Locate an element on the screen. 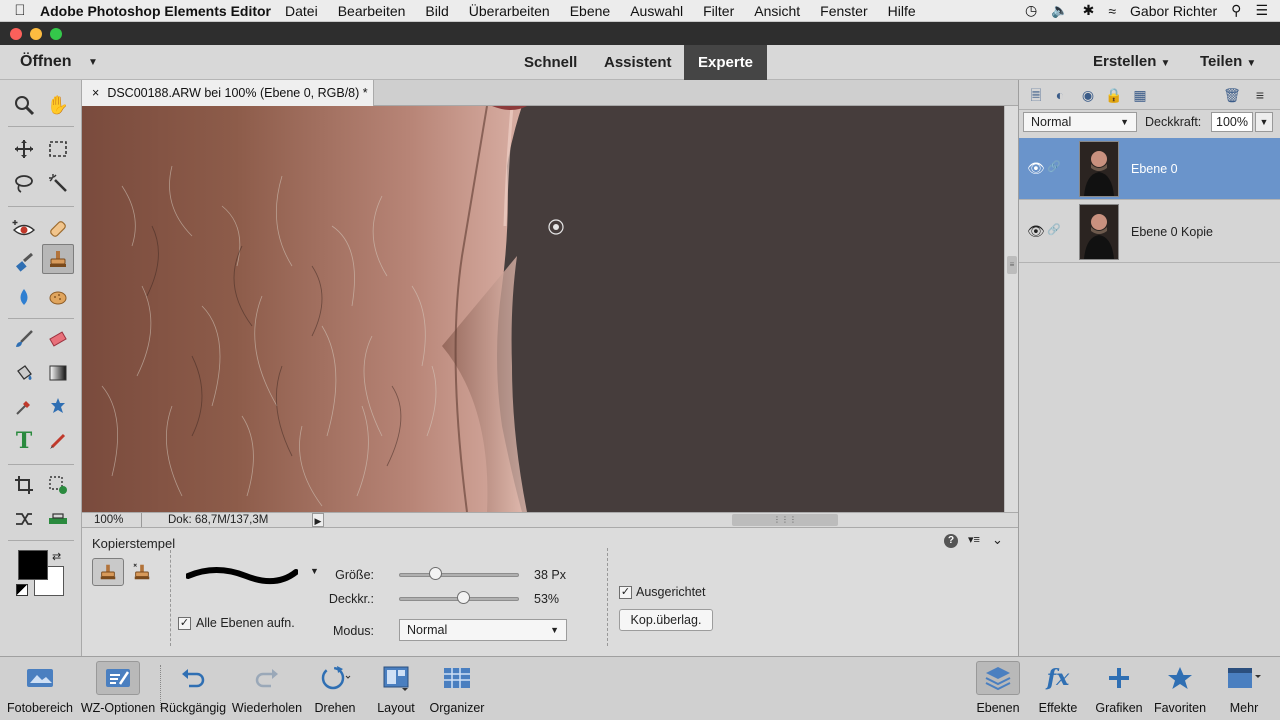 This screenshot has height=720, width=1280. pattern-stamp-mode-button is located at coordinates (142, 572).